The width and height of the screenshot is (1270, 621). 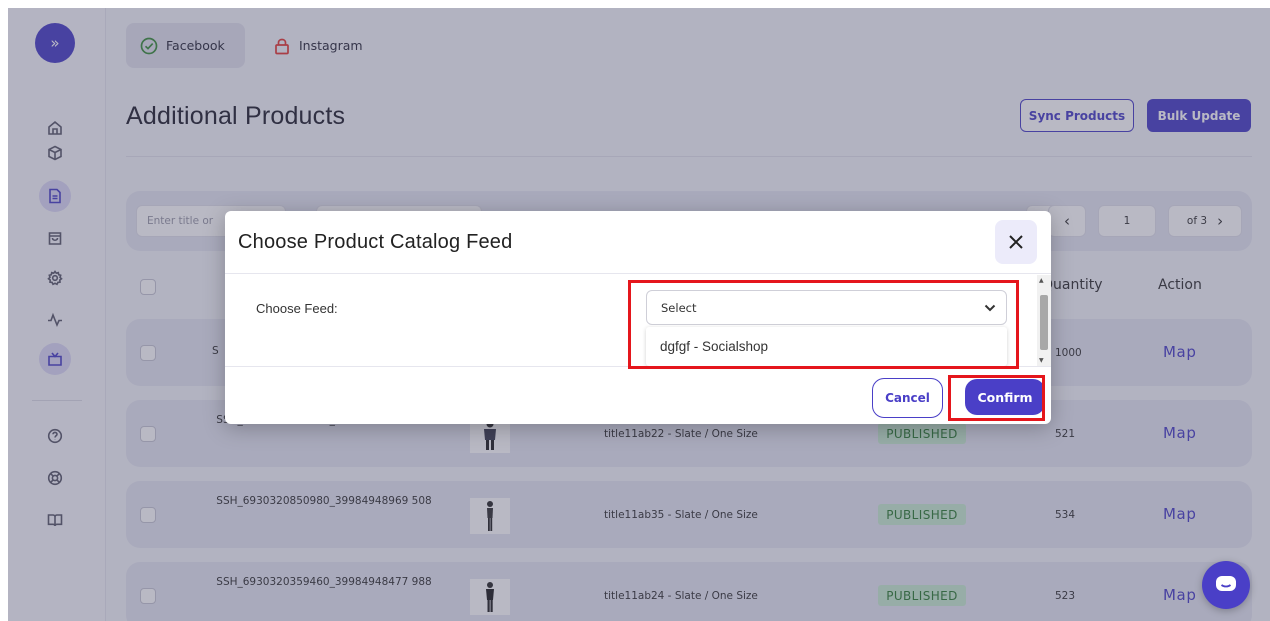 I want to click on choose-feed-label: Choose Feed:, so click(x=297, y=308).